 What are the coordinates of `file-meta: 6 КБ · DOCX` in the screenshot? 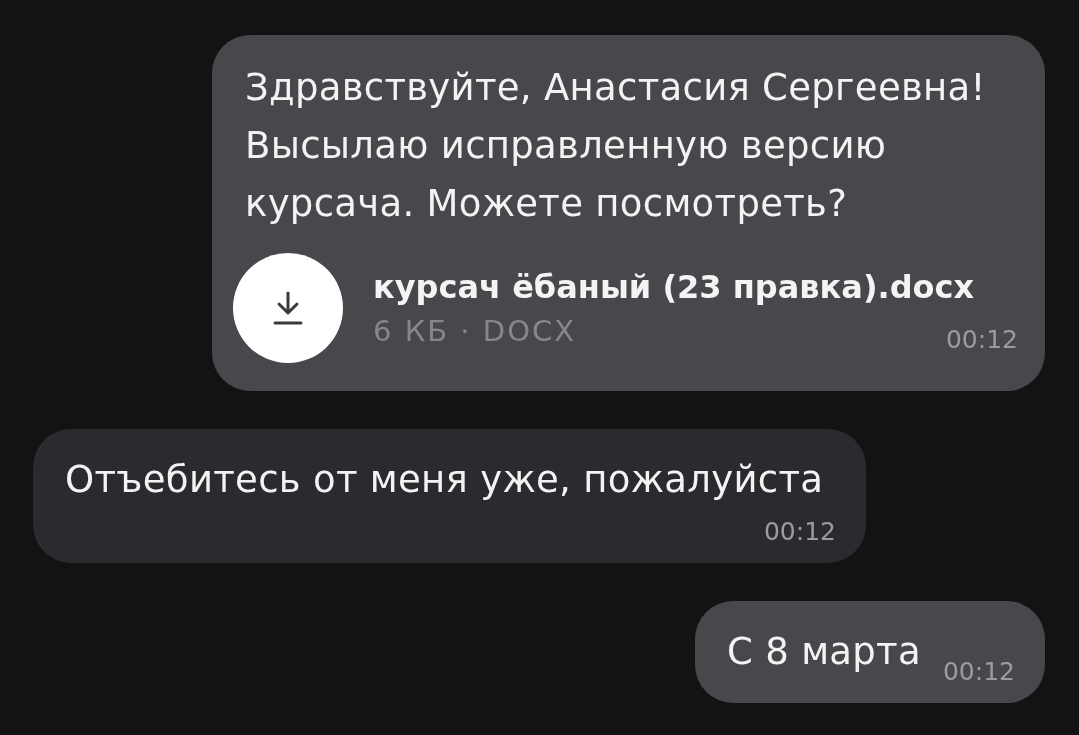 It's located at (475, 331).